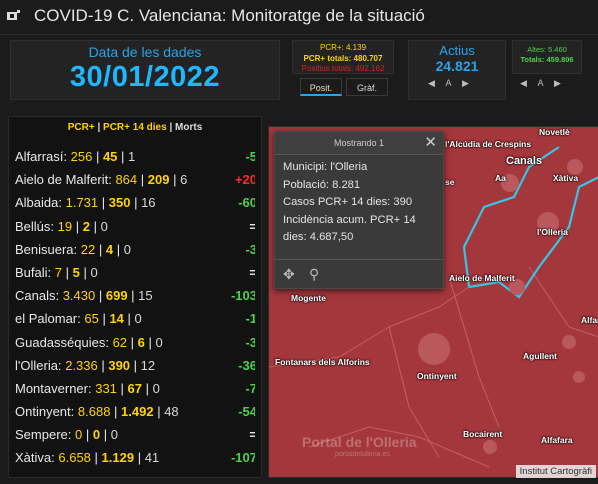 The width and height of the screenshot is (598, 484). I want to click on list-item: Alfarrasí: 256 | 45 | 1 -5, so click(135, 156).